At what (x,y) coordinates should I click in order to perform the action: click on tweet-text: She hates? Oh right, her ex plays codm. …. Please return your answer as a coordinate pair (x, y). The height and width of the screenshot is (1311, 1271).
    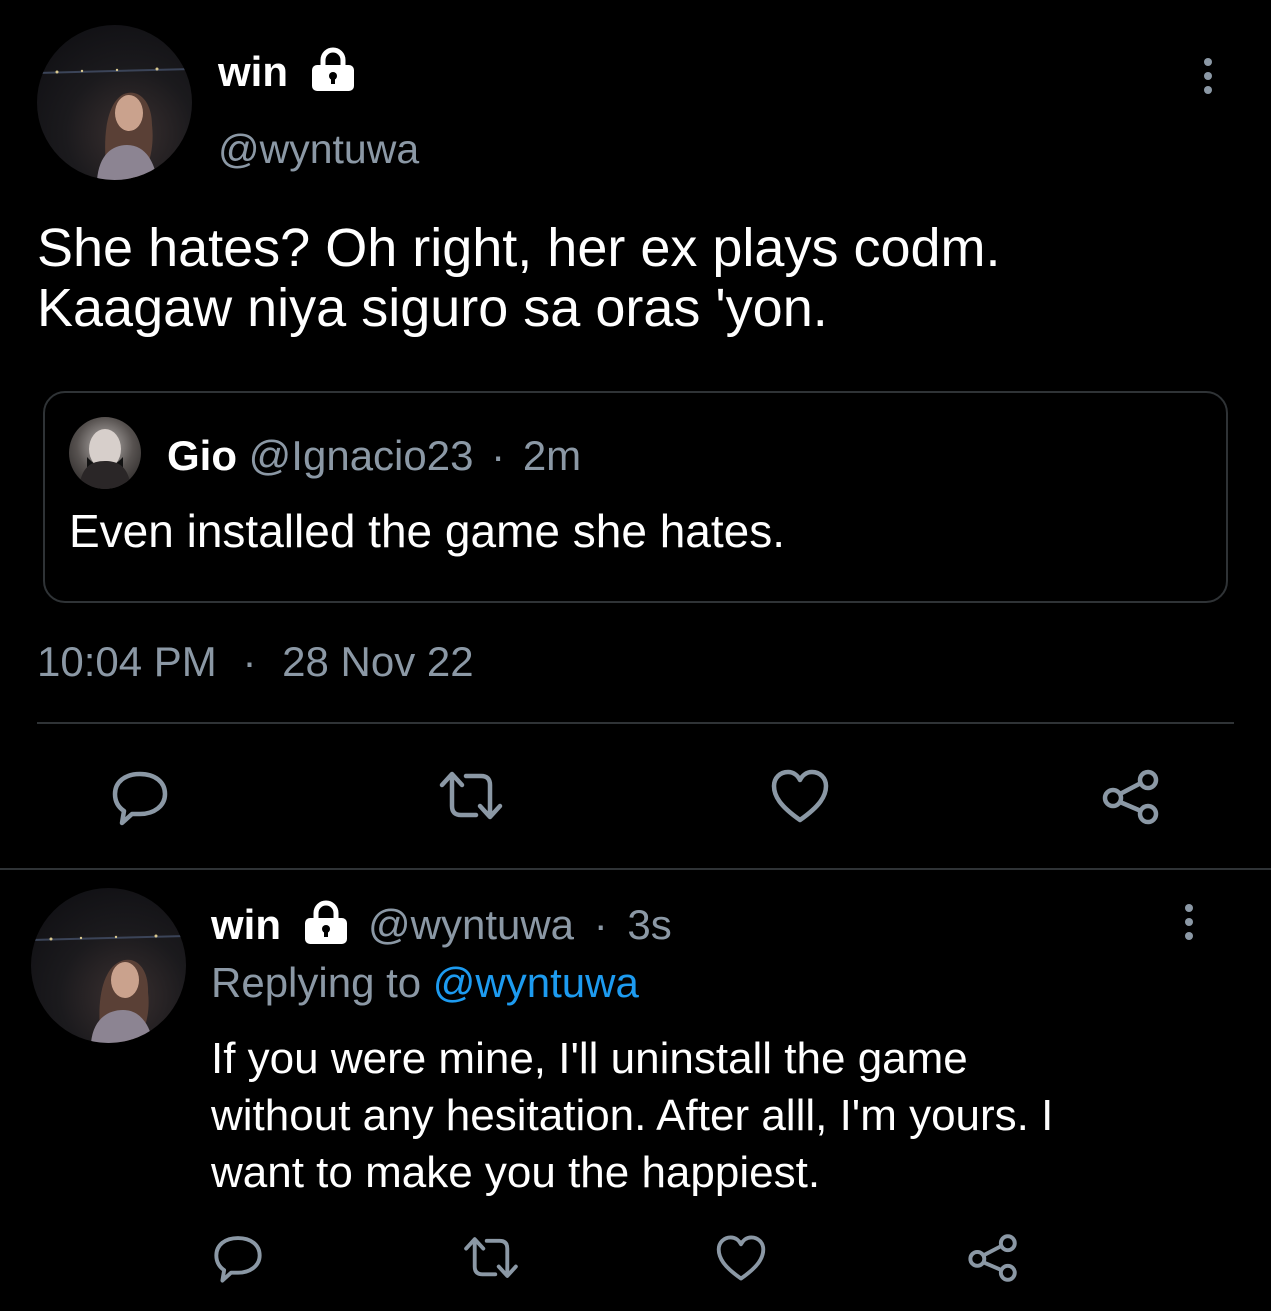
    Looking at the image, I should click on (519, 278).